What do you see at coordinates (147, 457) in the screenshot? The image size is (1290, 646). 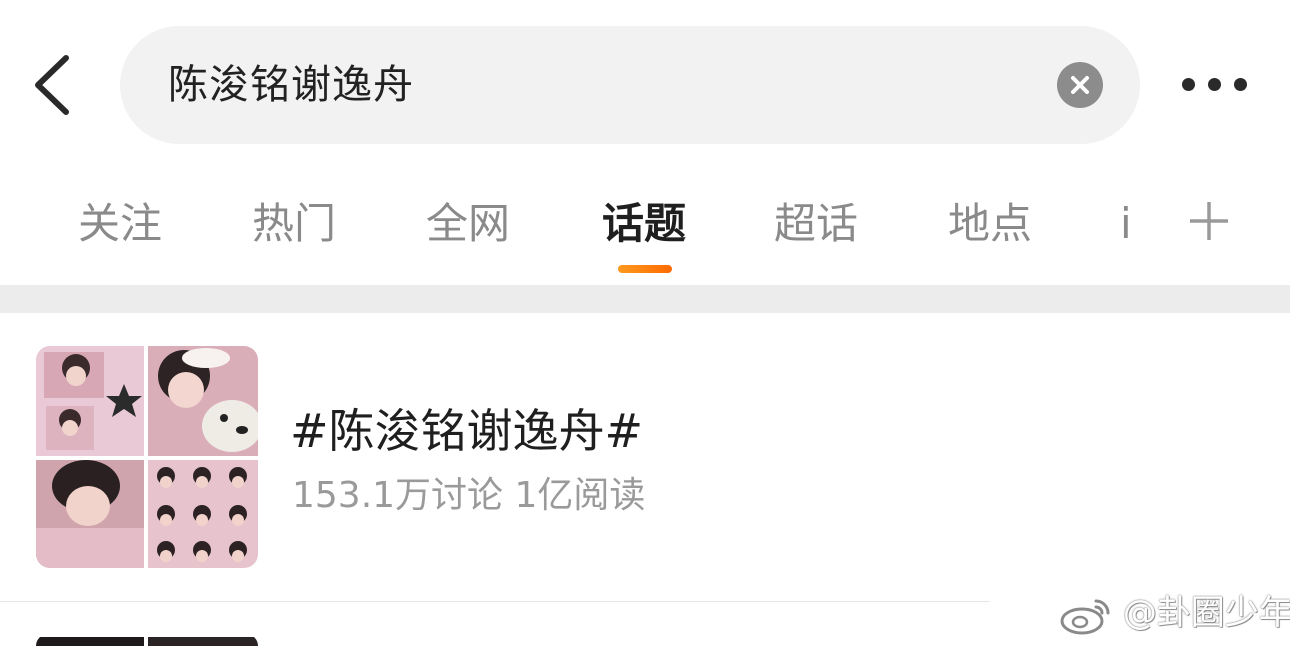 I see `topic-thumbnail` at bounding box center [147, 457].